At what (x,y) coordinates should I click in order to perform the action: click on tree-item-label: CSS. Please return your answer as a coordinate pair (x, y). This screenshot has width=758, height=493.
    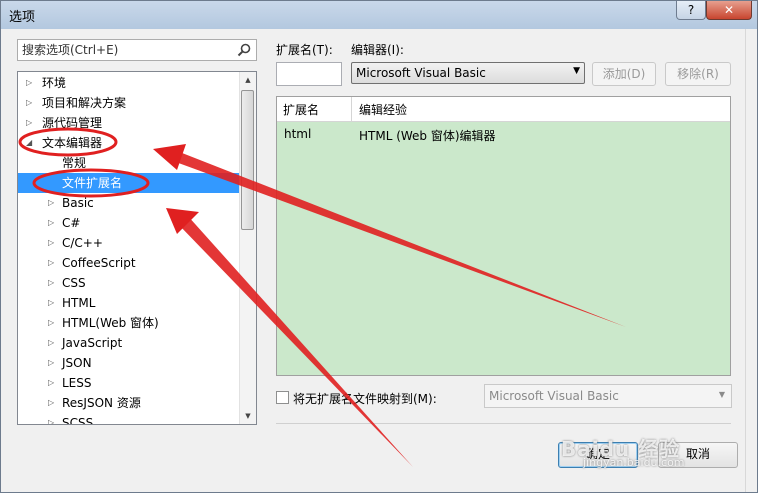
    Looking at the image, I should click on (74, 283).